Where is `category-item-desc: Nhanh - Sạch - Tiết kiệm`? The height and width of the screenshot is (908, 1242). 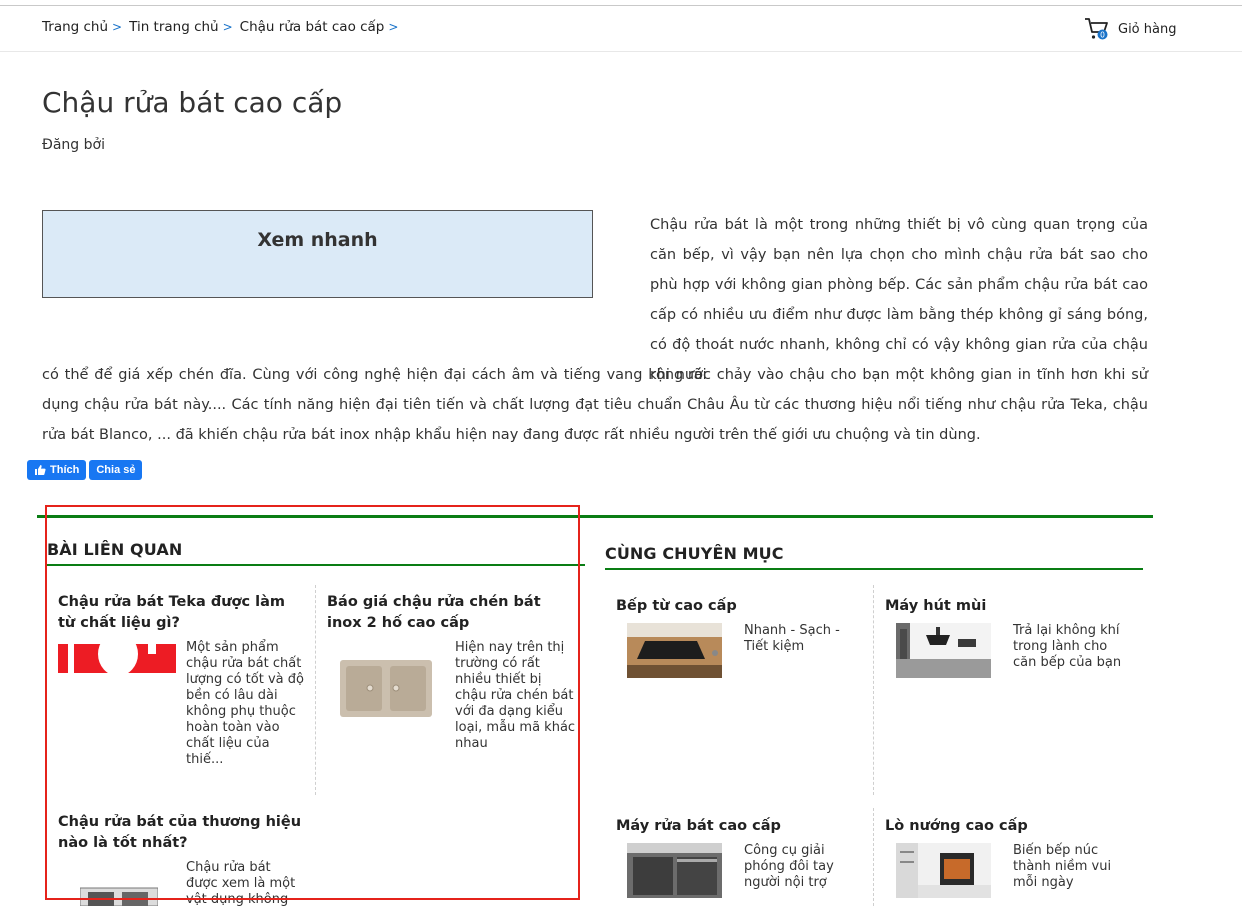 category-item-desc: Nhanh - Sạch - Tiết kiệm is located at coordinates (792, 638).